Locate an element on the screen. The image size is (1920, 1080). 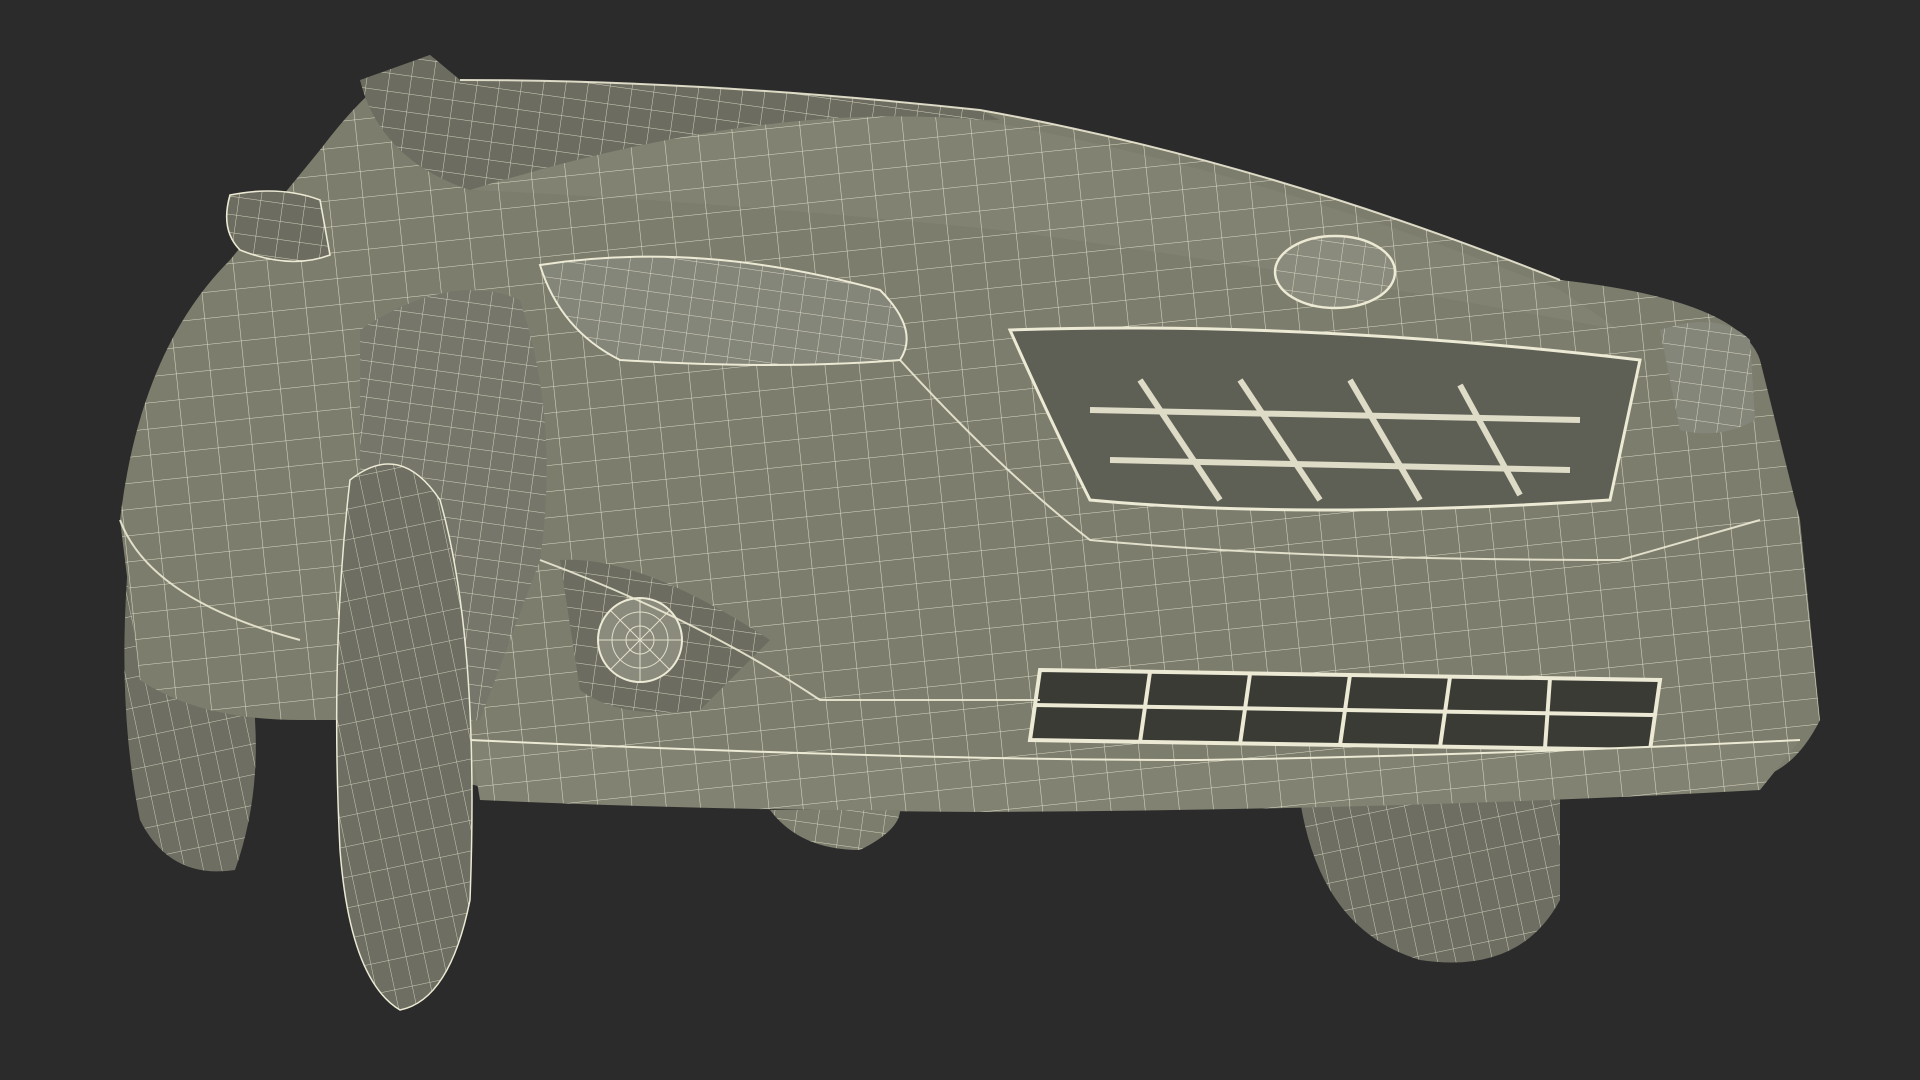
tow-hook-cover is located at coordinates (835, 830).